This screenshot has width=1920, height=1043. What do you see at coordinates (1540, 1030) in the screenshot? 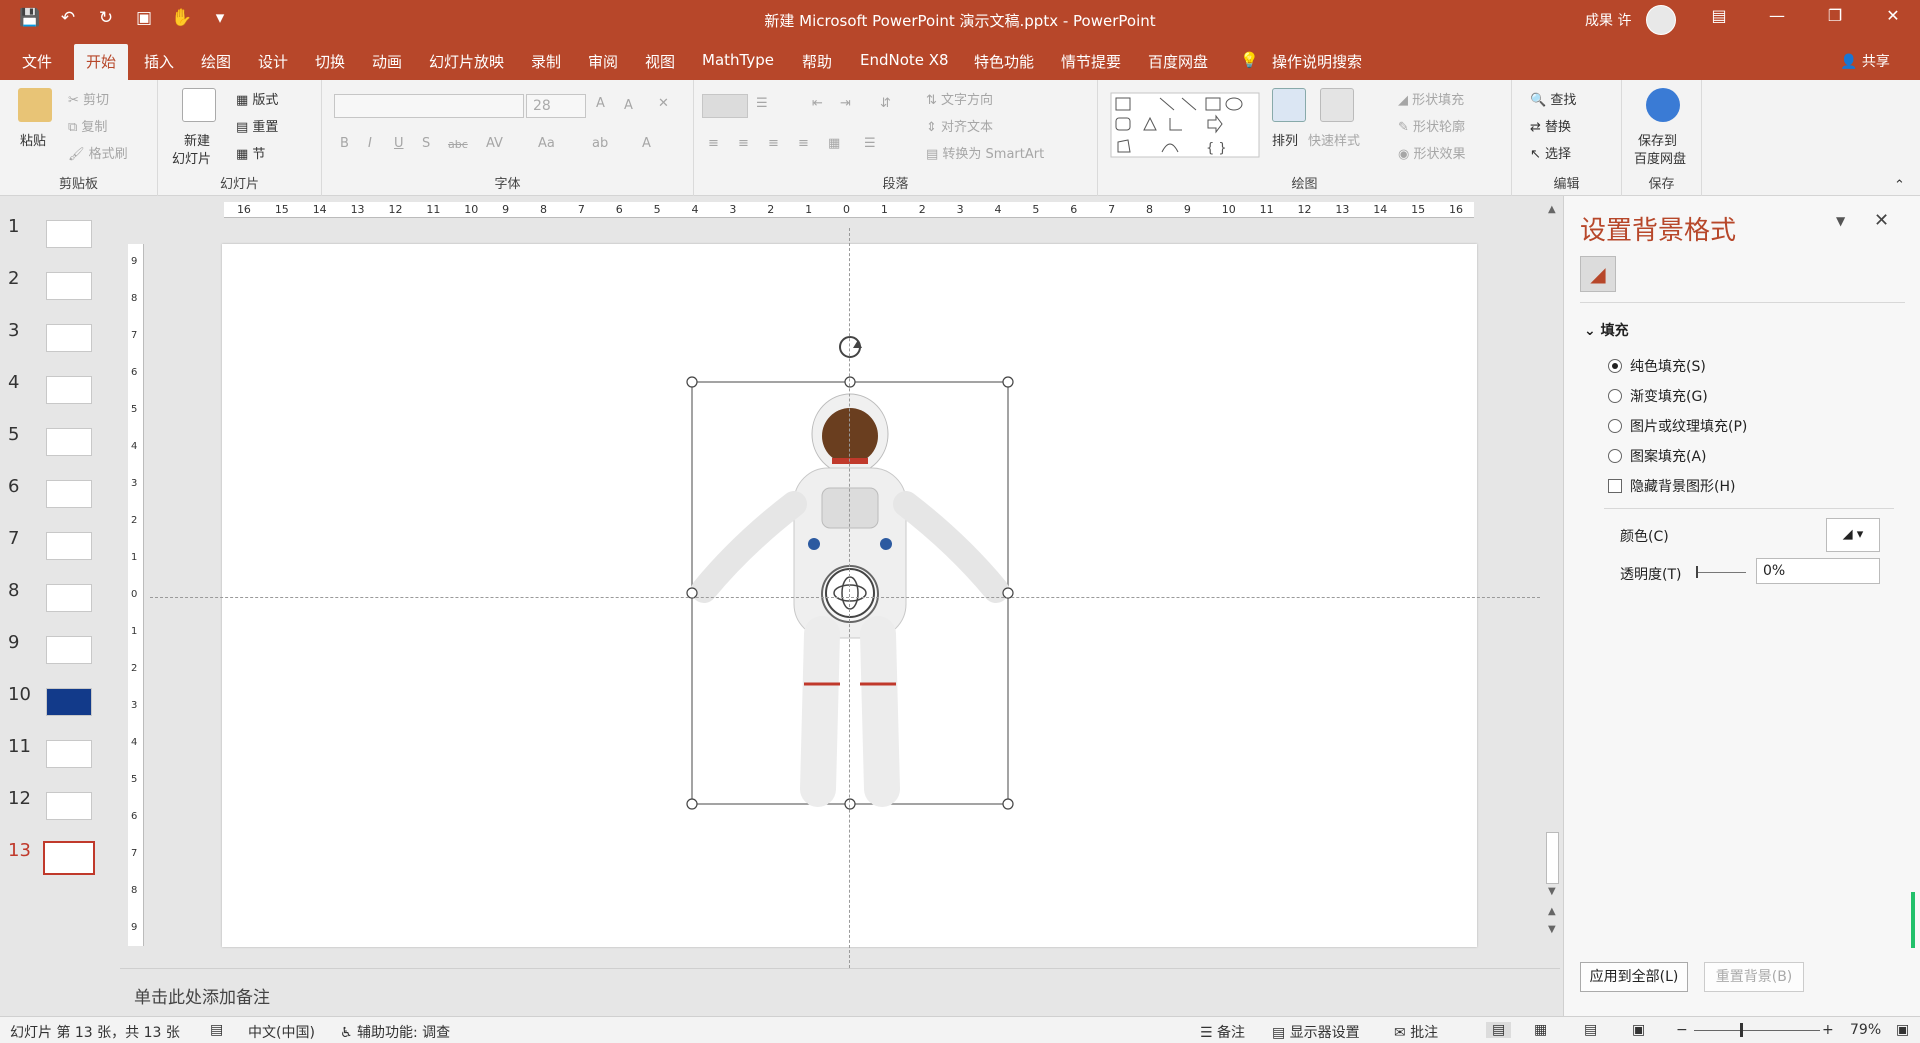
I see `slide-sorter-icon: ▦` at bounding box center [1540, 1030].